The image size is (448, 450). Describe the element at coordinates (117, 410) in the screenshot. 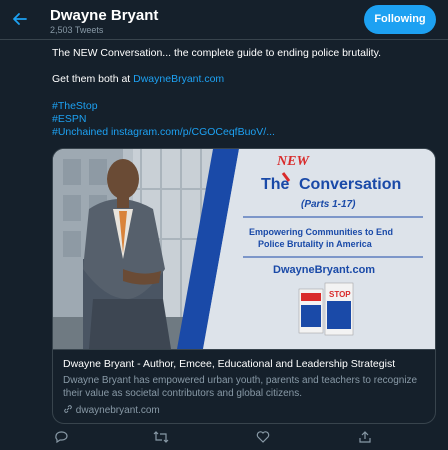

I see `card-domain-text: dwaynebryant.com` at that location.